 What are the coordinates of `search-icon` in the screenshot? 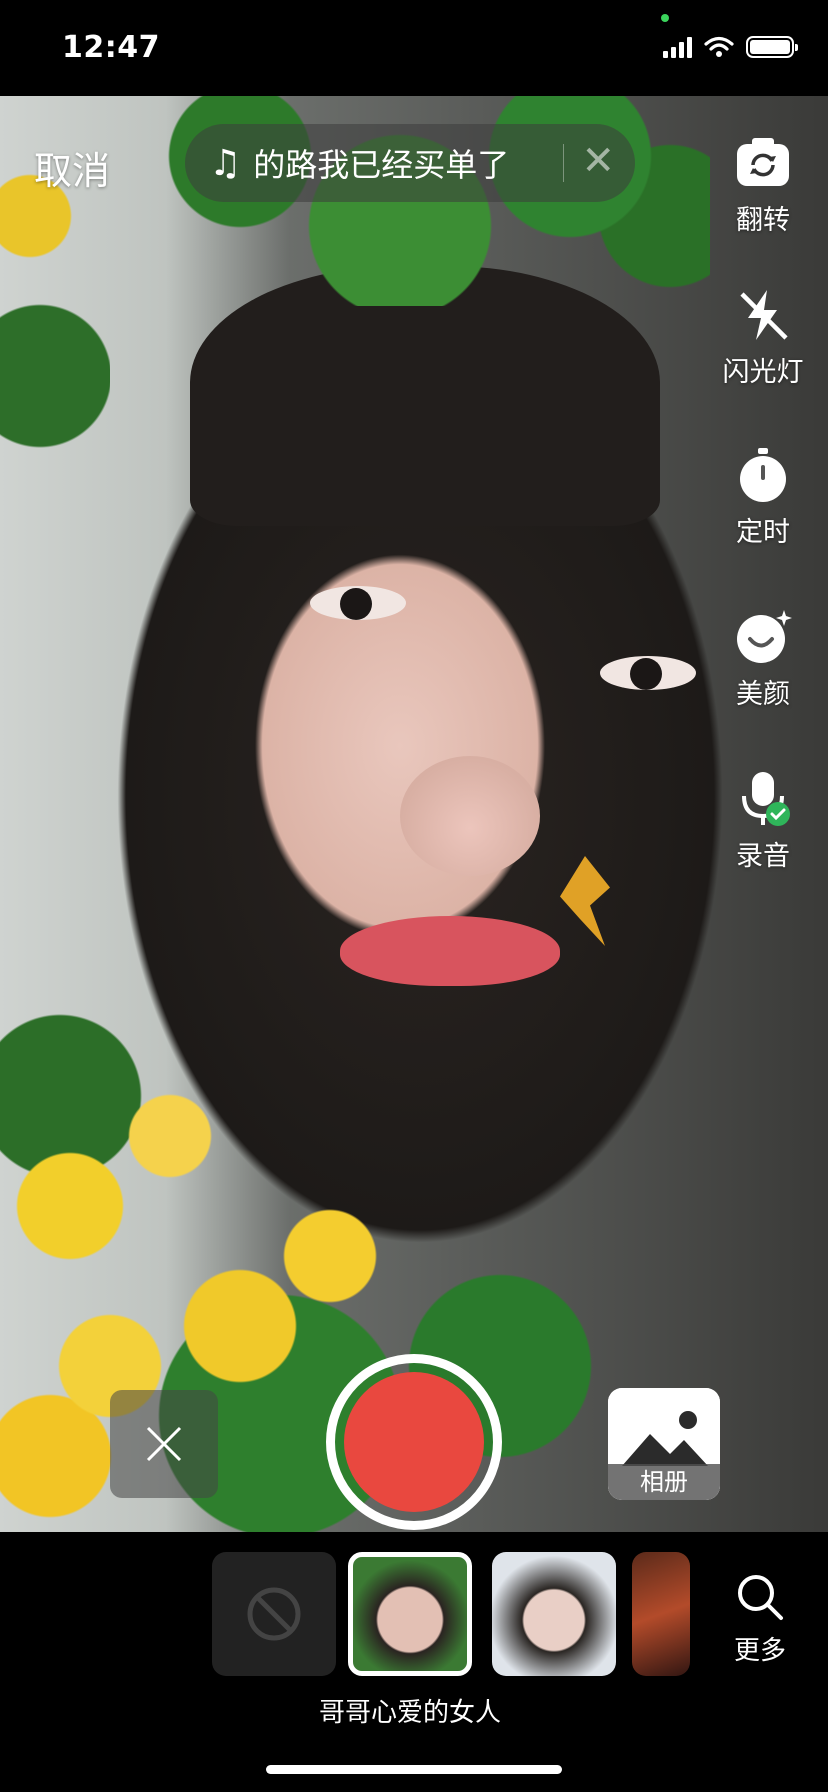 It's located at (760, 1597).